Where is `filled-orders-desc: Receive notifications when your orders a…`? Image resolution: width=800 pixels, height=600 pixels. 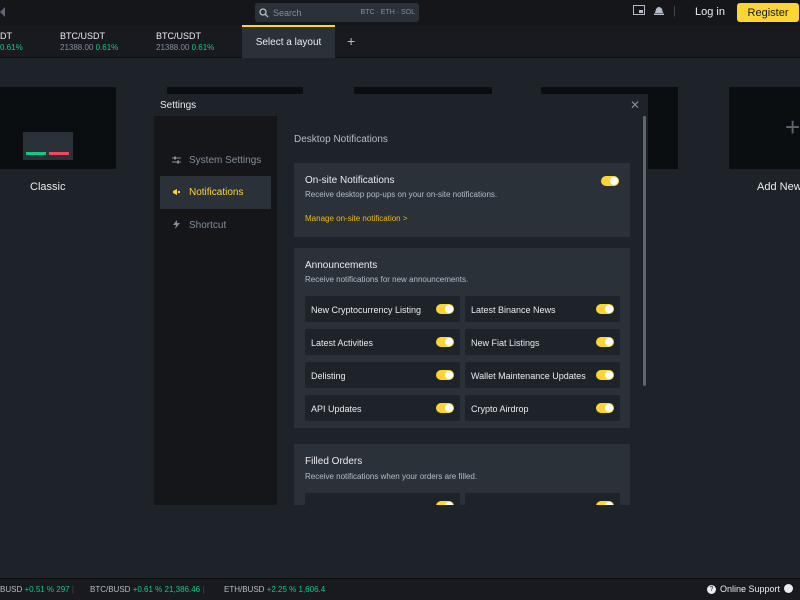 filled-orders-desc: Receive notifications when your orders a… is located at coordinates (391, 476).